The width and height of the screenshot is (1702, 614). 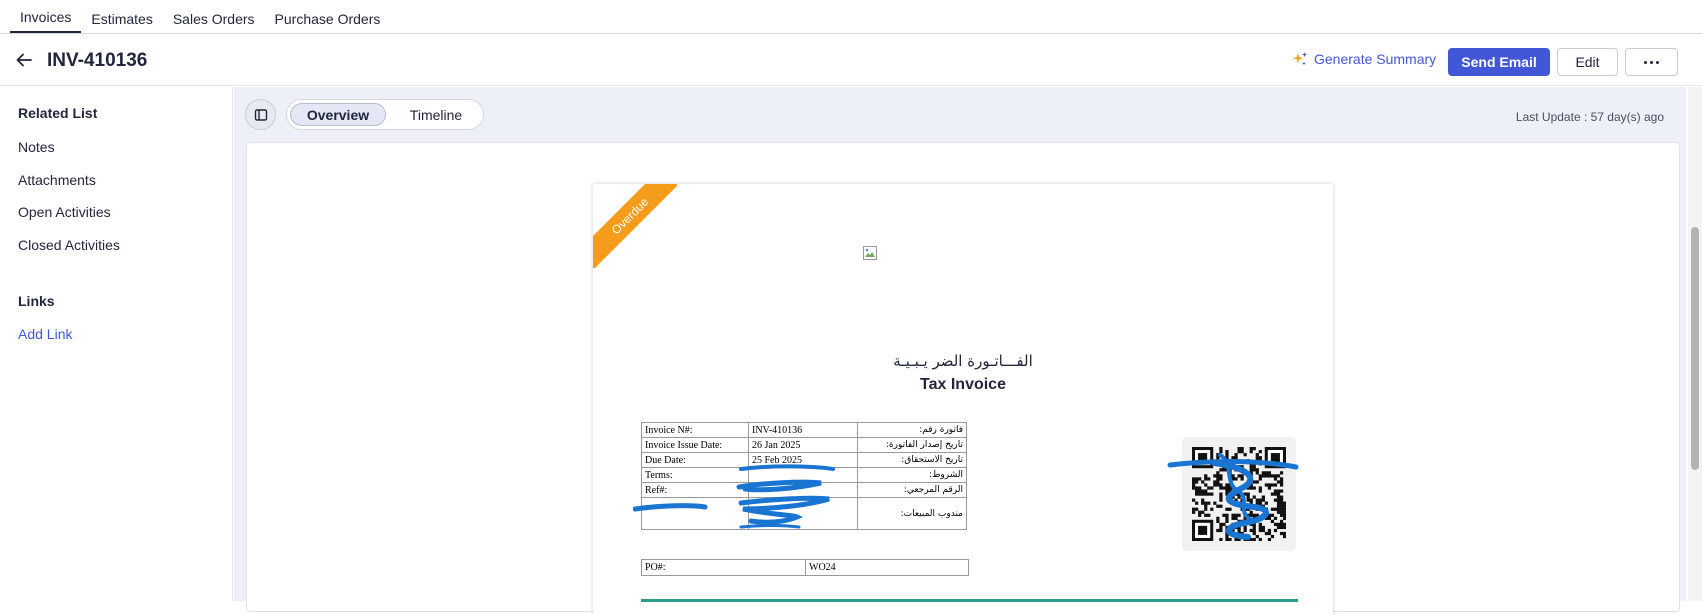 I want to click on label-ar-salesperson: مندوب المبيعات:, so click(x=912, y=513).